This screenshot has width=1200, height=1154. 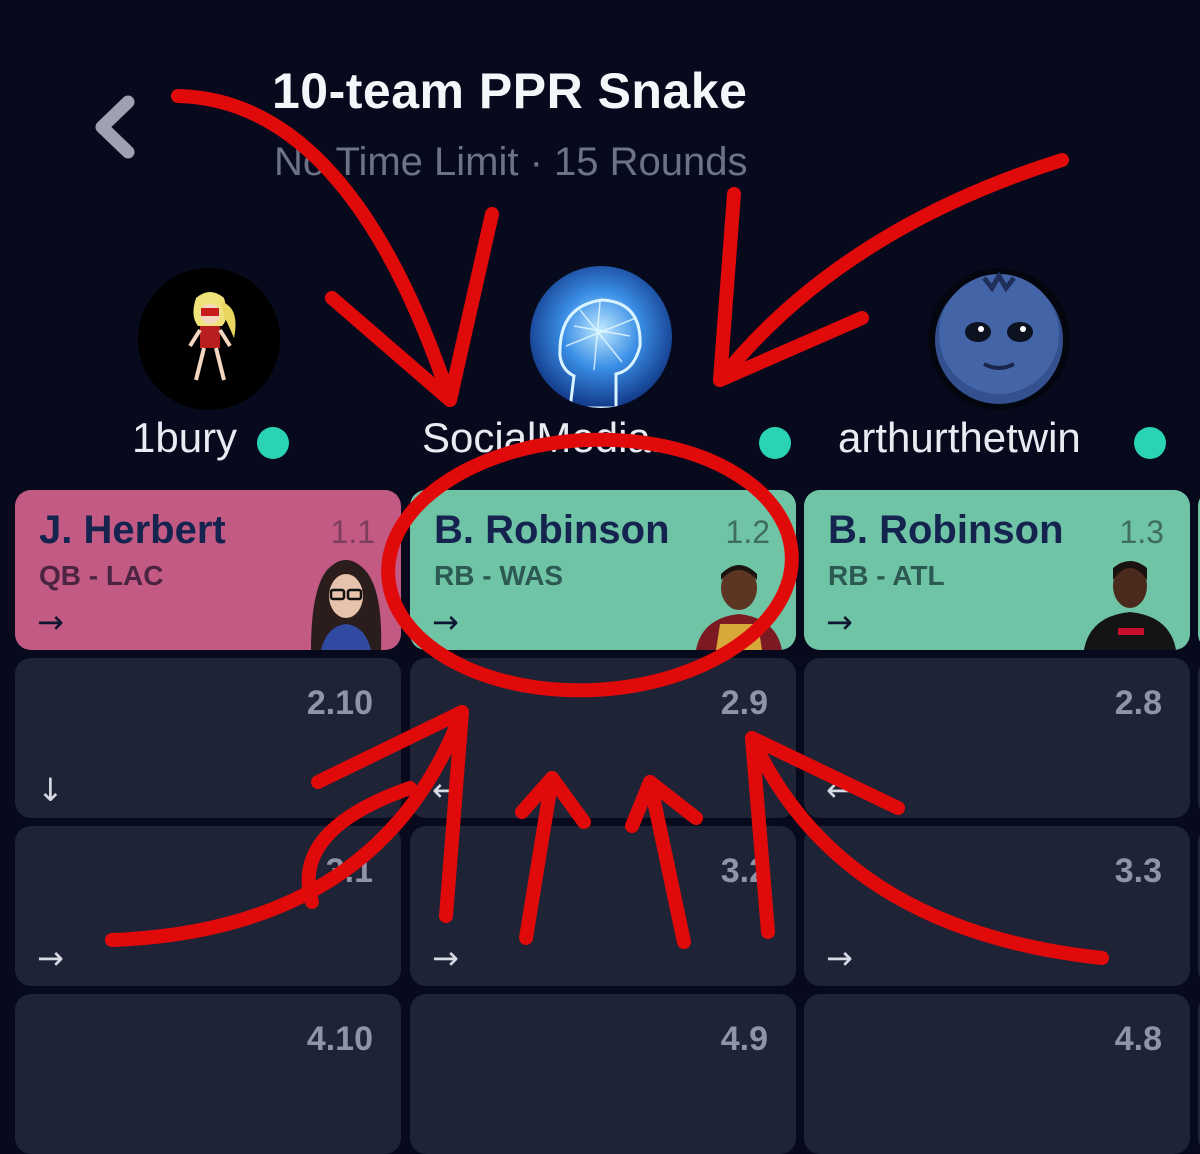 What do you see at coordinates (101, 575) in the screenshot?
I see `player-position-team: QB - LAC` at bounding box center [101, 575].